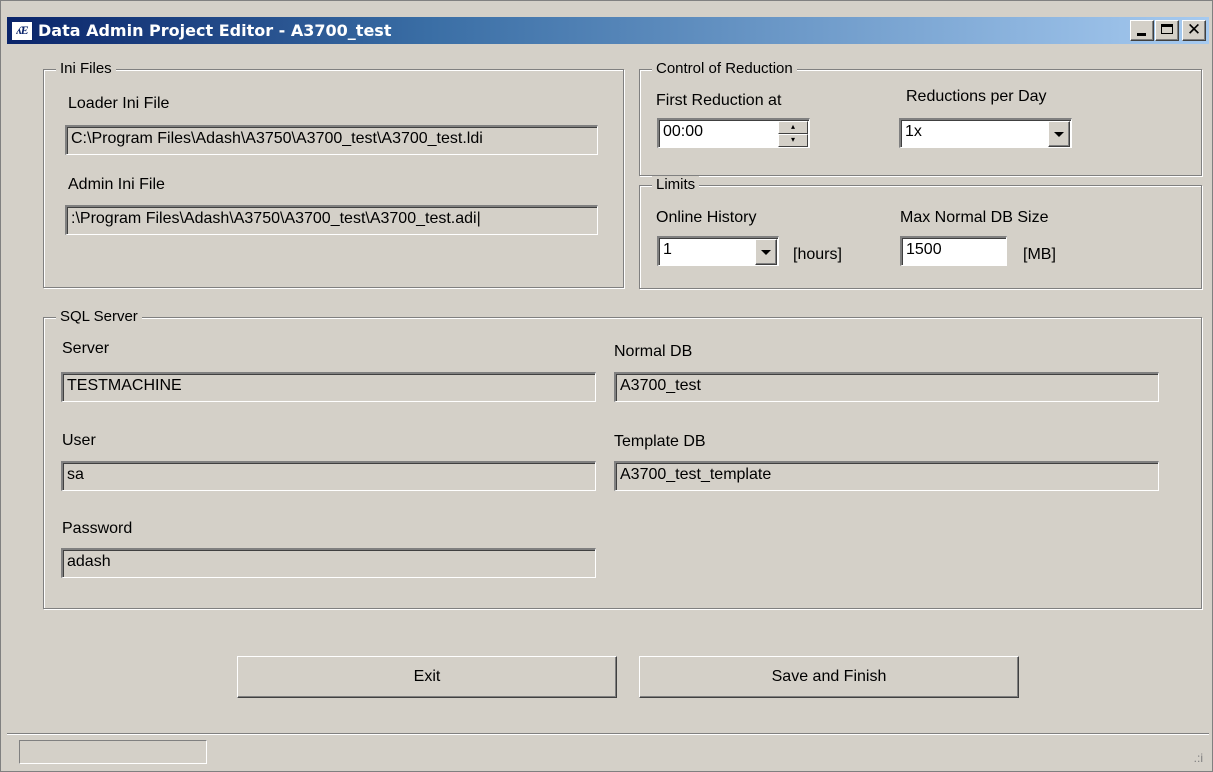  I want to click on maximize-icon, so click(1167, 29).